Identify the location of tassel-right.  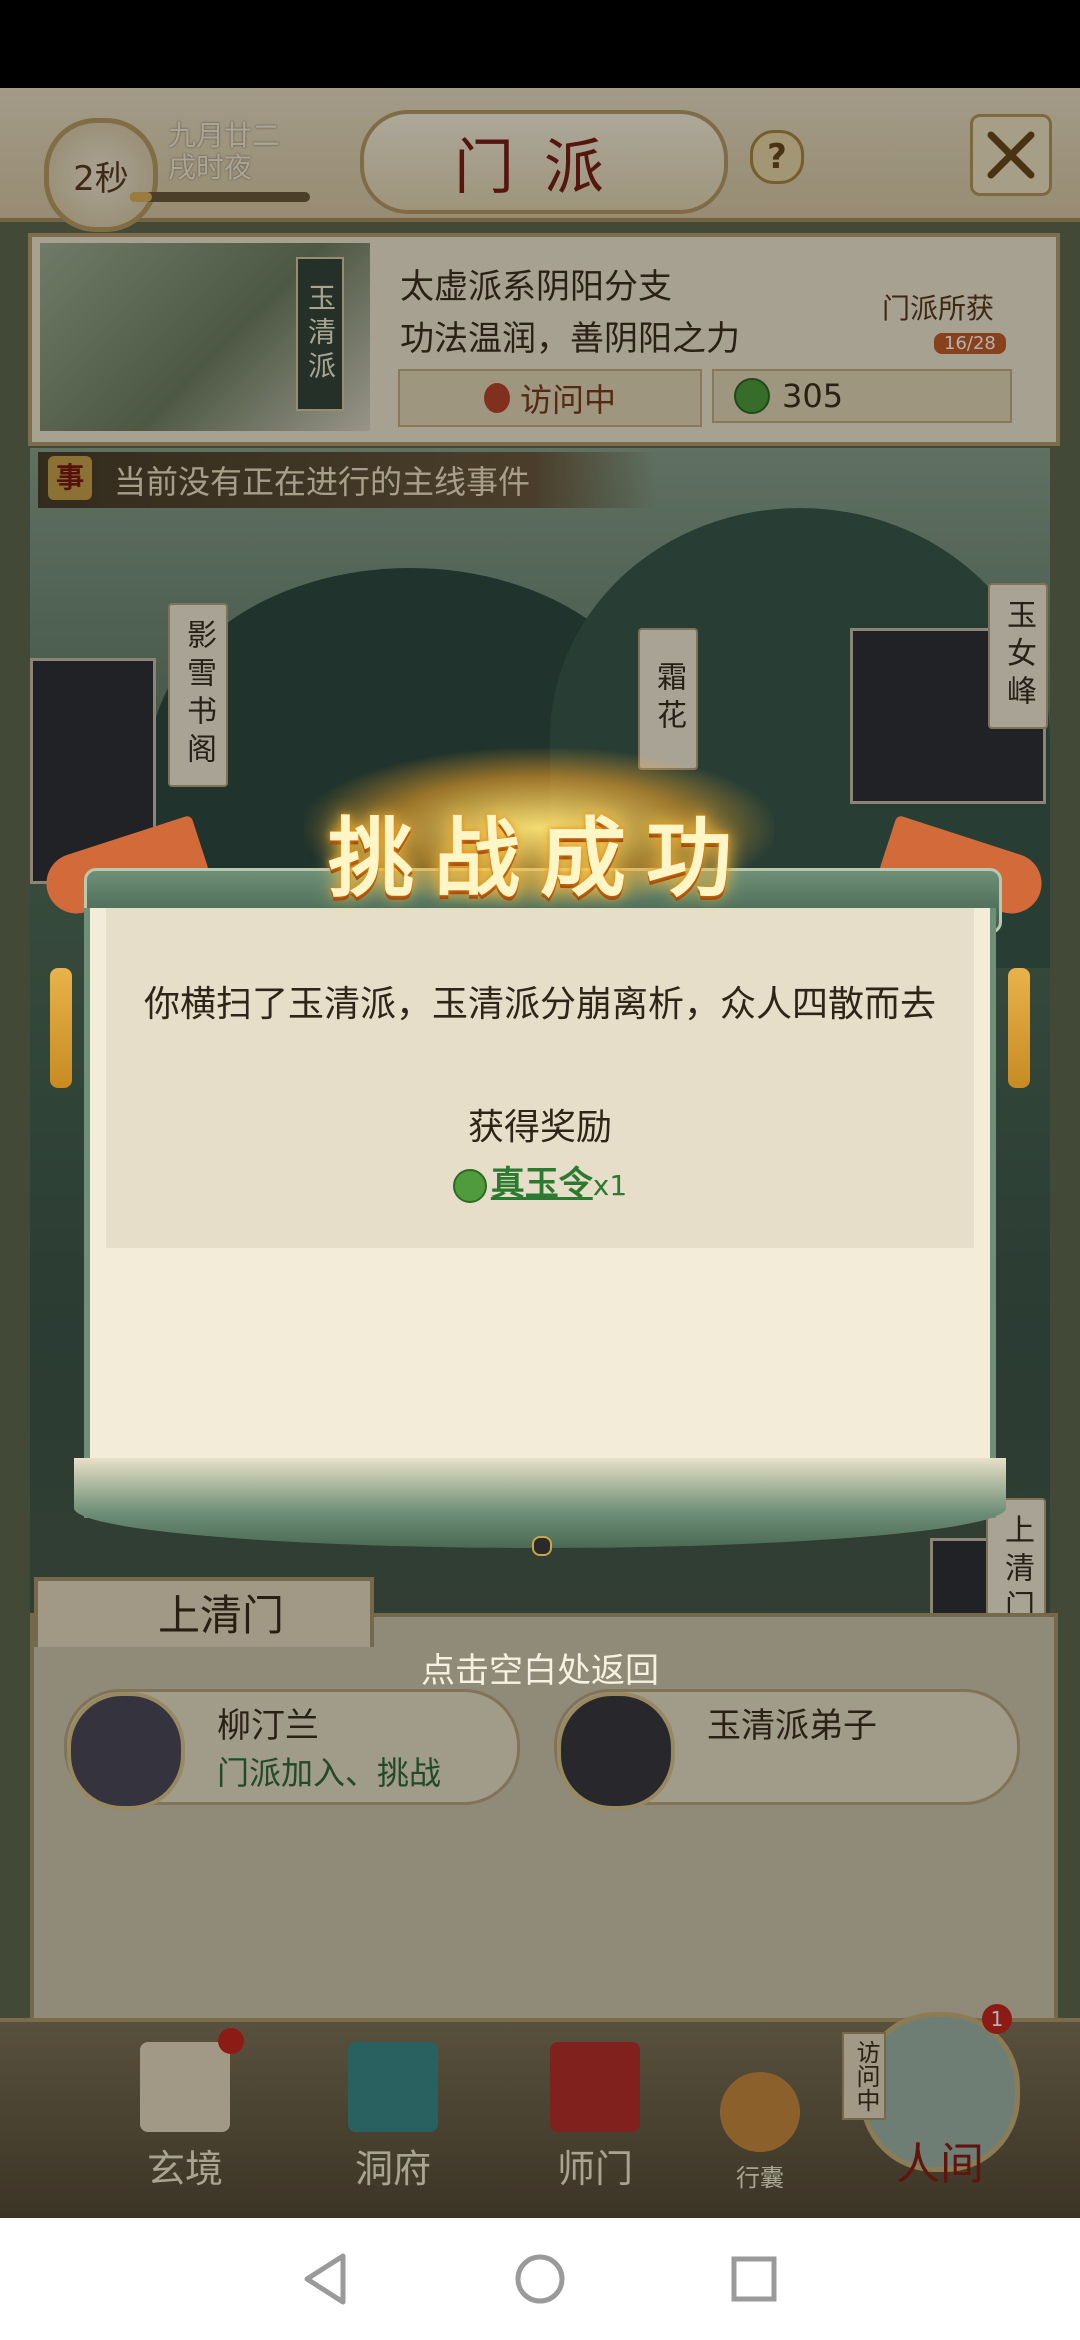
(1019, 1028).